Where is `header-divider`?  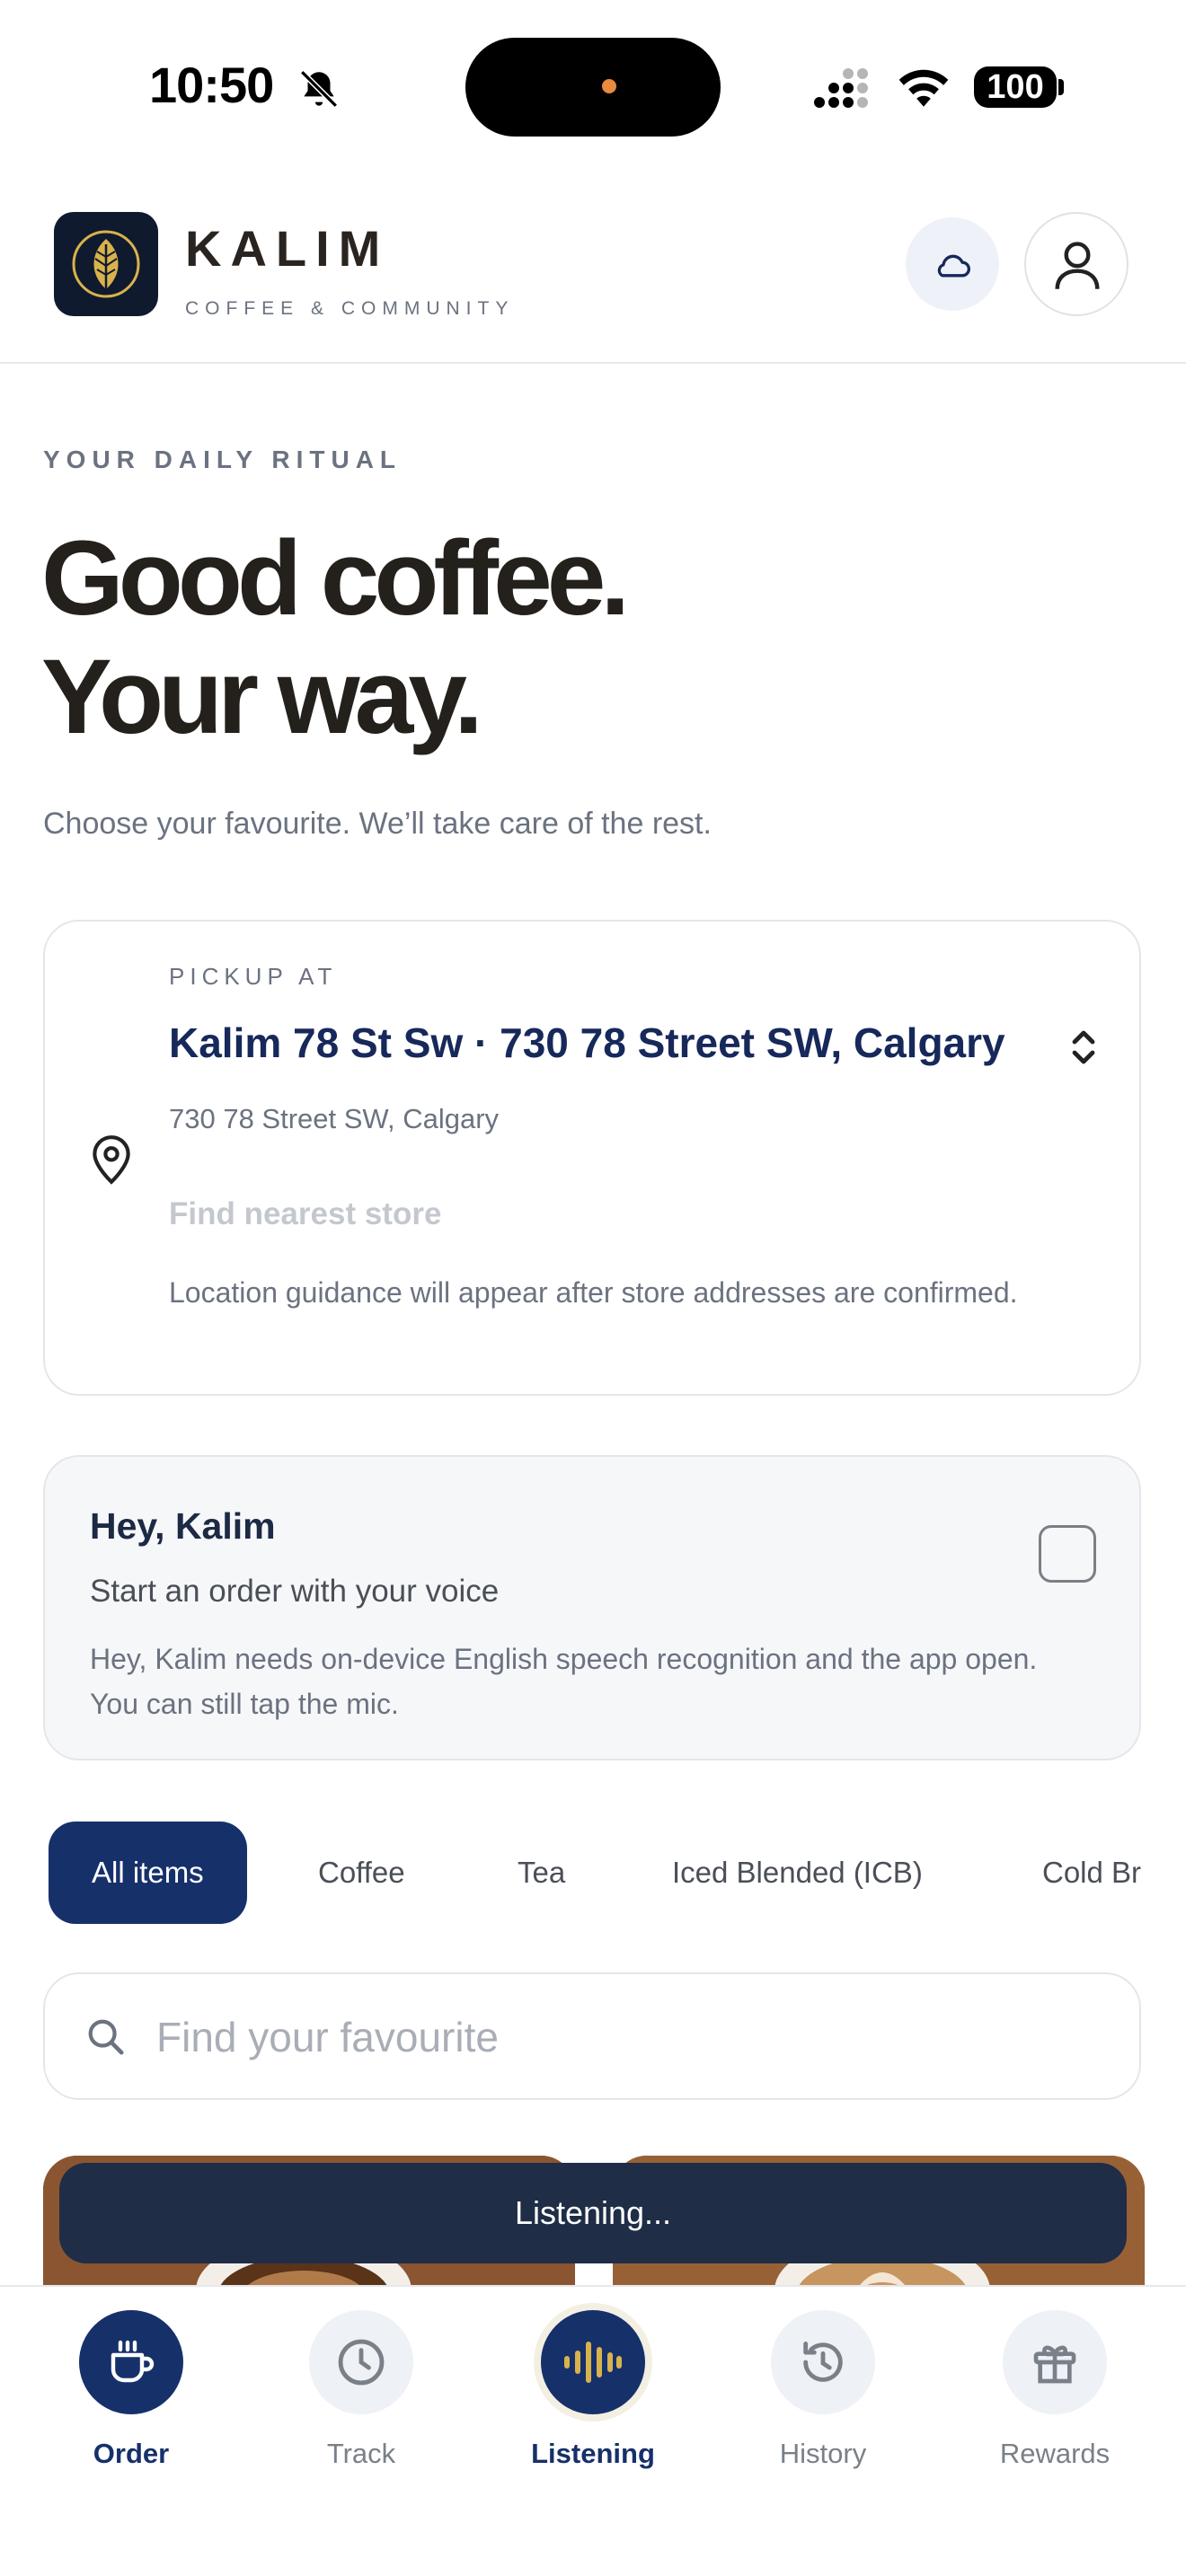
header-divider is located at coordinates (593, 363).